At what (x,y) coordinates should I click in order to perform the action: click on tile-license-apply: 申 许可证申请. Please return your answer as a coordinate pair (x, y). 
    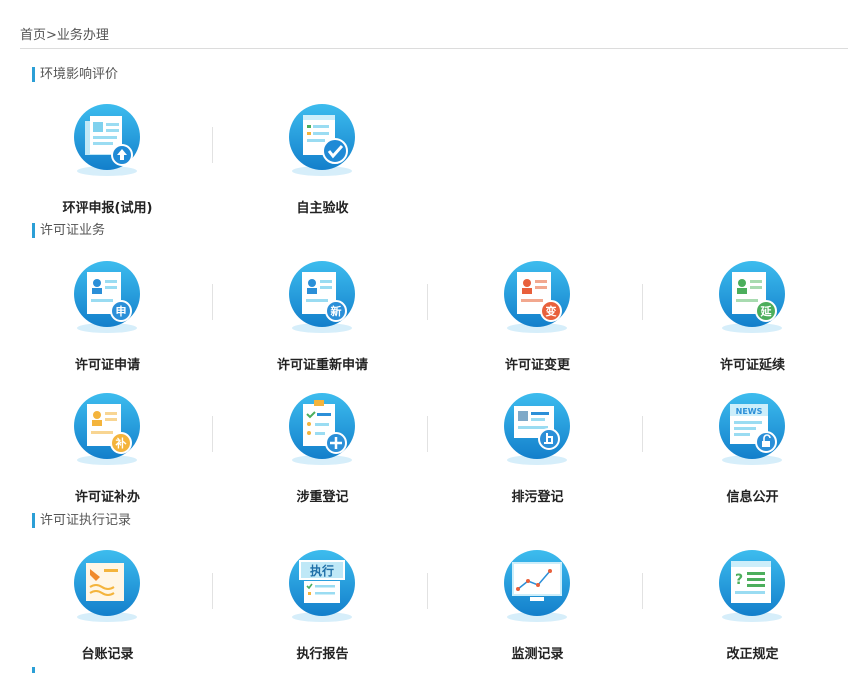
    Looking at the image, I should click on (107, 323).